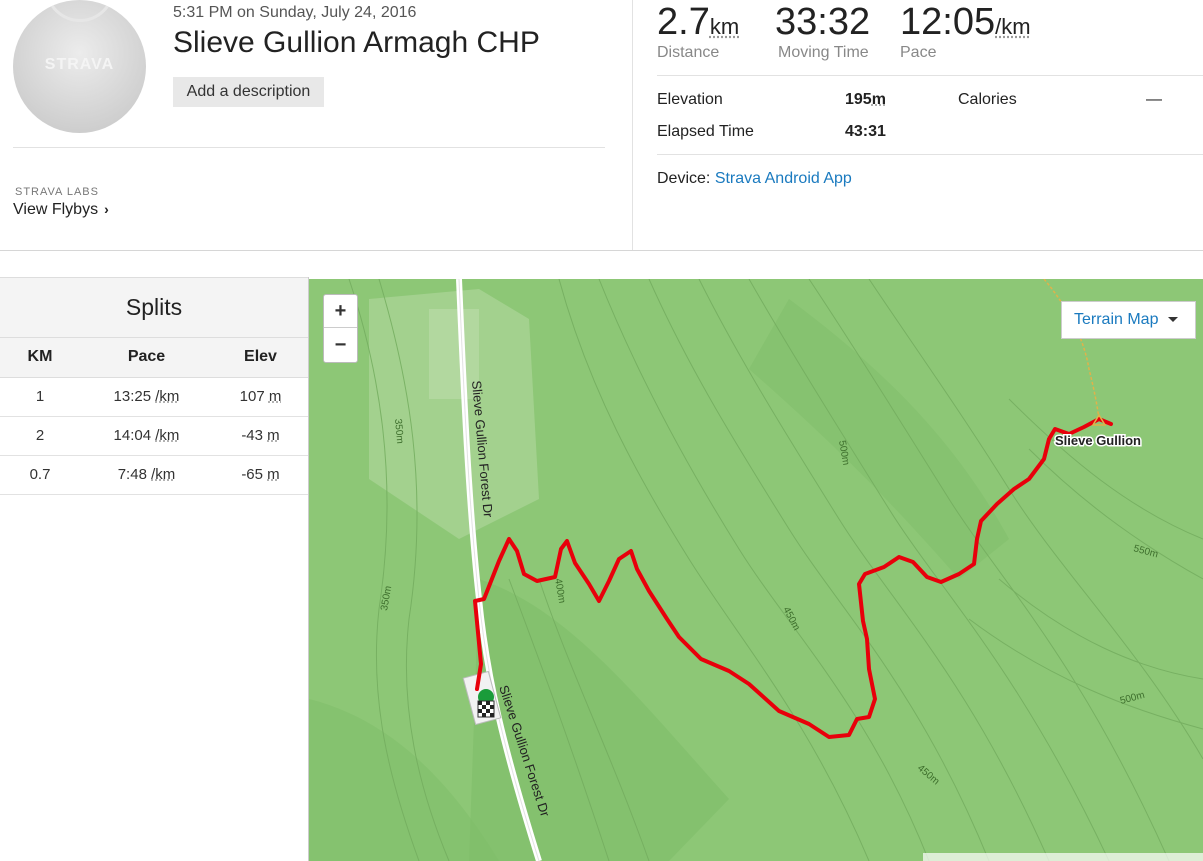 The height and width of the screenshot is (861, 1203). I want to click on split-km: 0.7, so click(40, 475).